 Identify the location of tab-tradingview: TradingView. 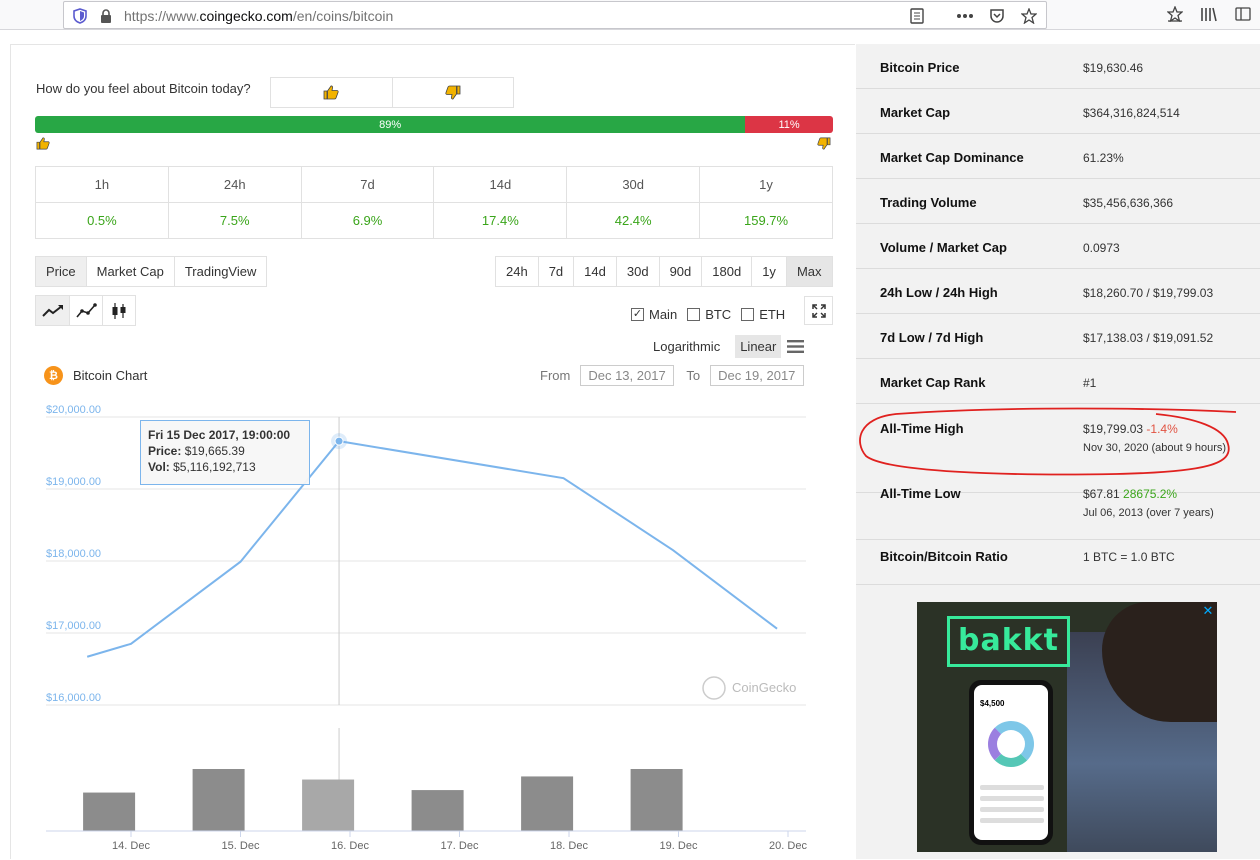
(220, 271).